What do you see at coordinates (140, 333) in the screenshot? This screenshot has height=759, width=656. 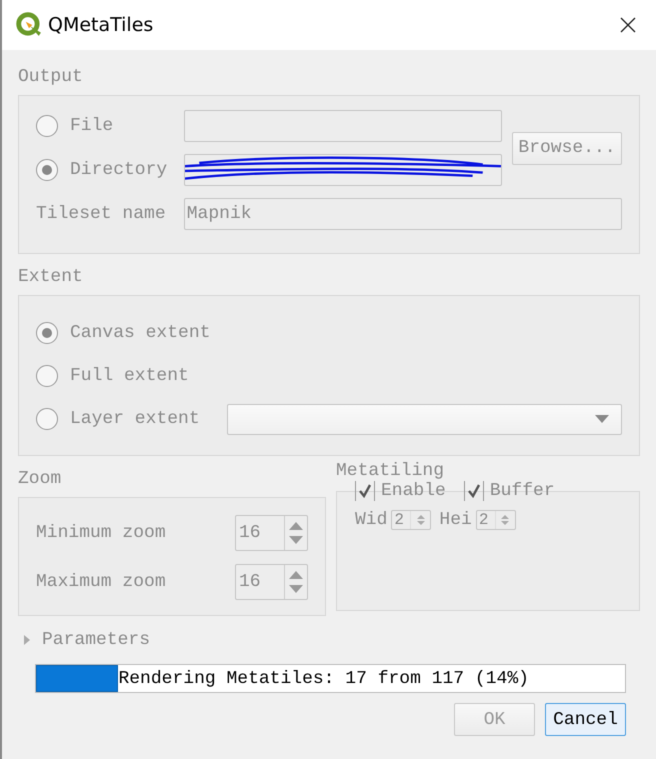 I see `radio-label: Canvas extent` at bounding box center [140, 333].